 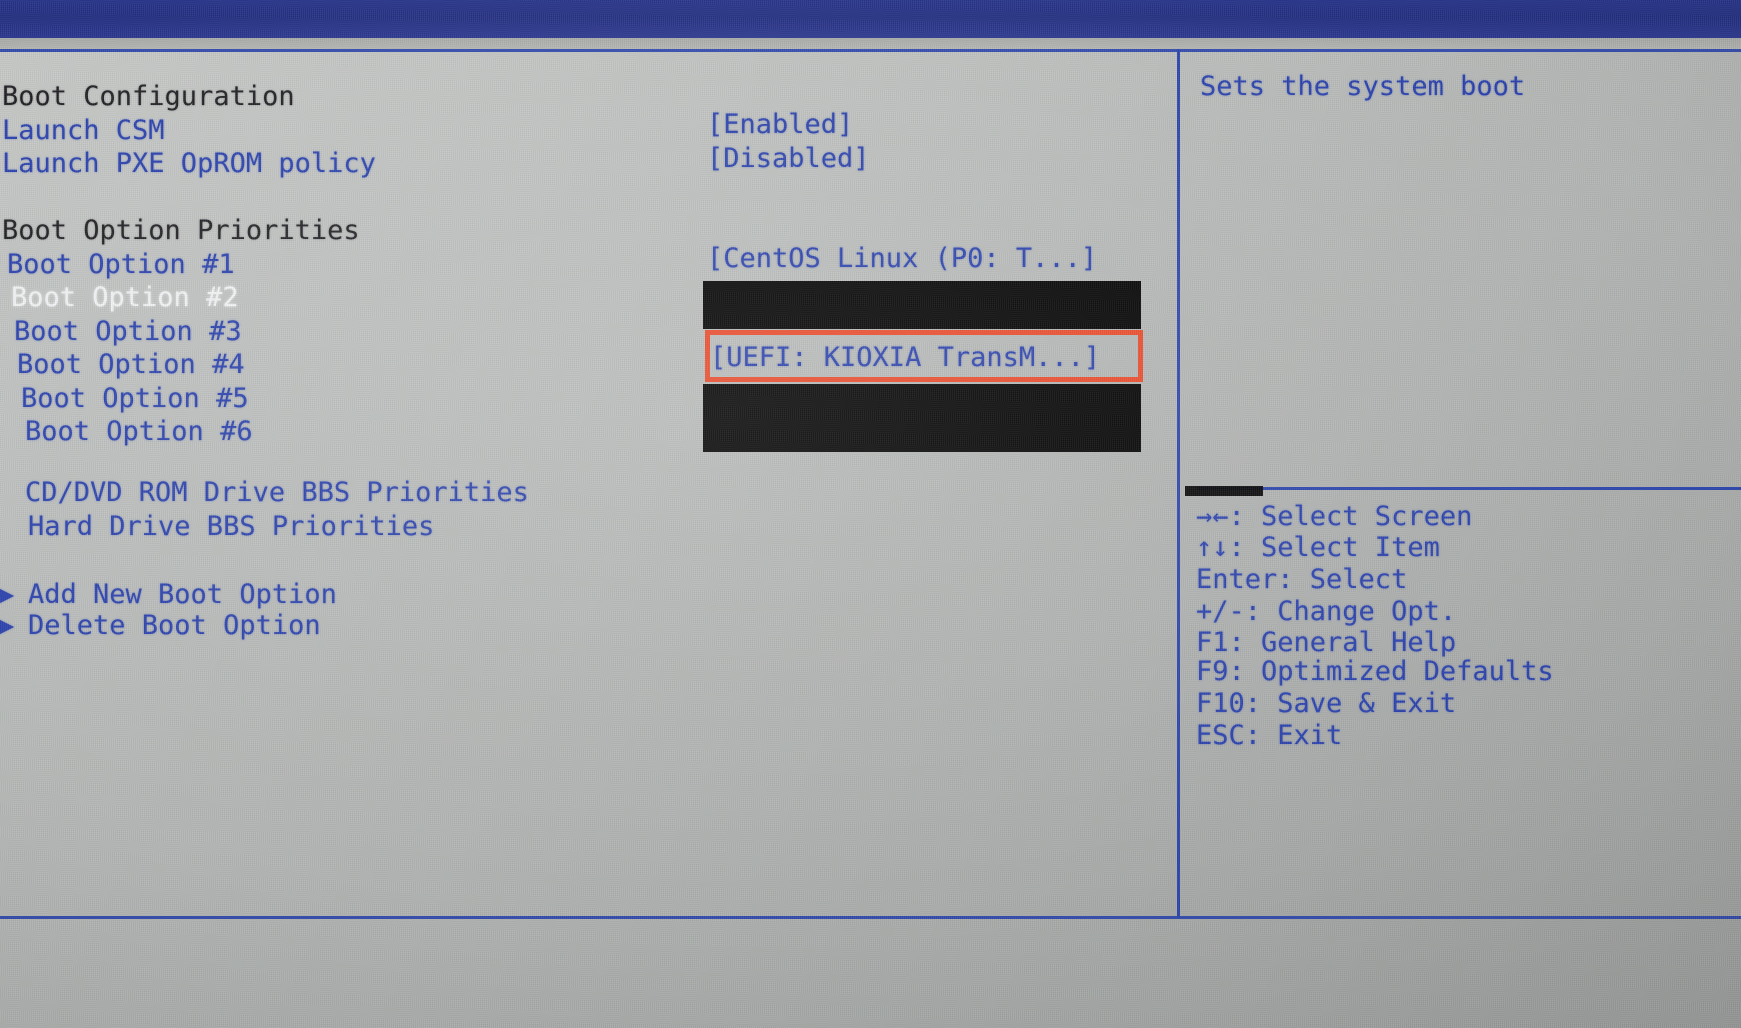 What do you see at coordinates (1363, 86) in the screenshot?
I see `help-description: Sets the system boot` at bounding box center [1363, 86].